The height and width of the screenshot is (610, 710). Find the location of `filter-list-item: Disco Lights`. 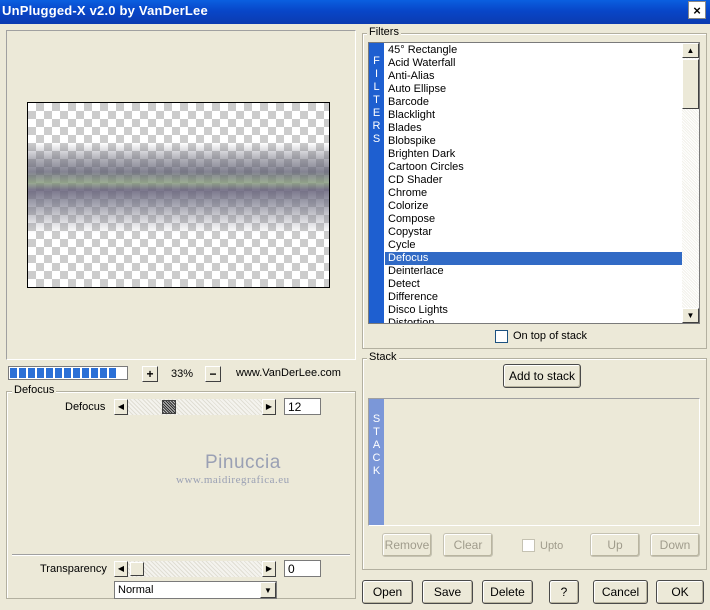

filter-list-item: Disco Lights is located at coordinates (534, 310).